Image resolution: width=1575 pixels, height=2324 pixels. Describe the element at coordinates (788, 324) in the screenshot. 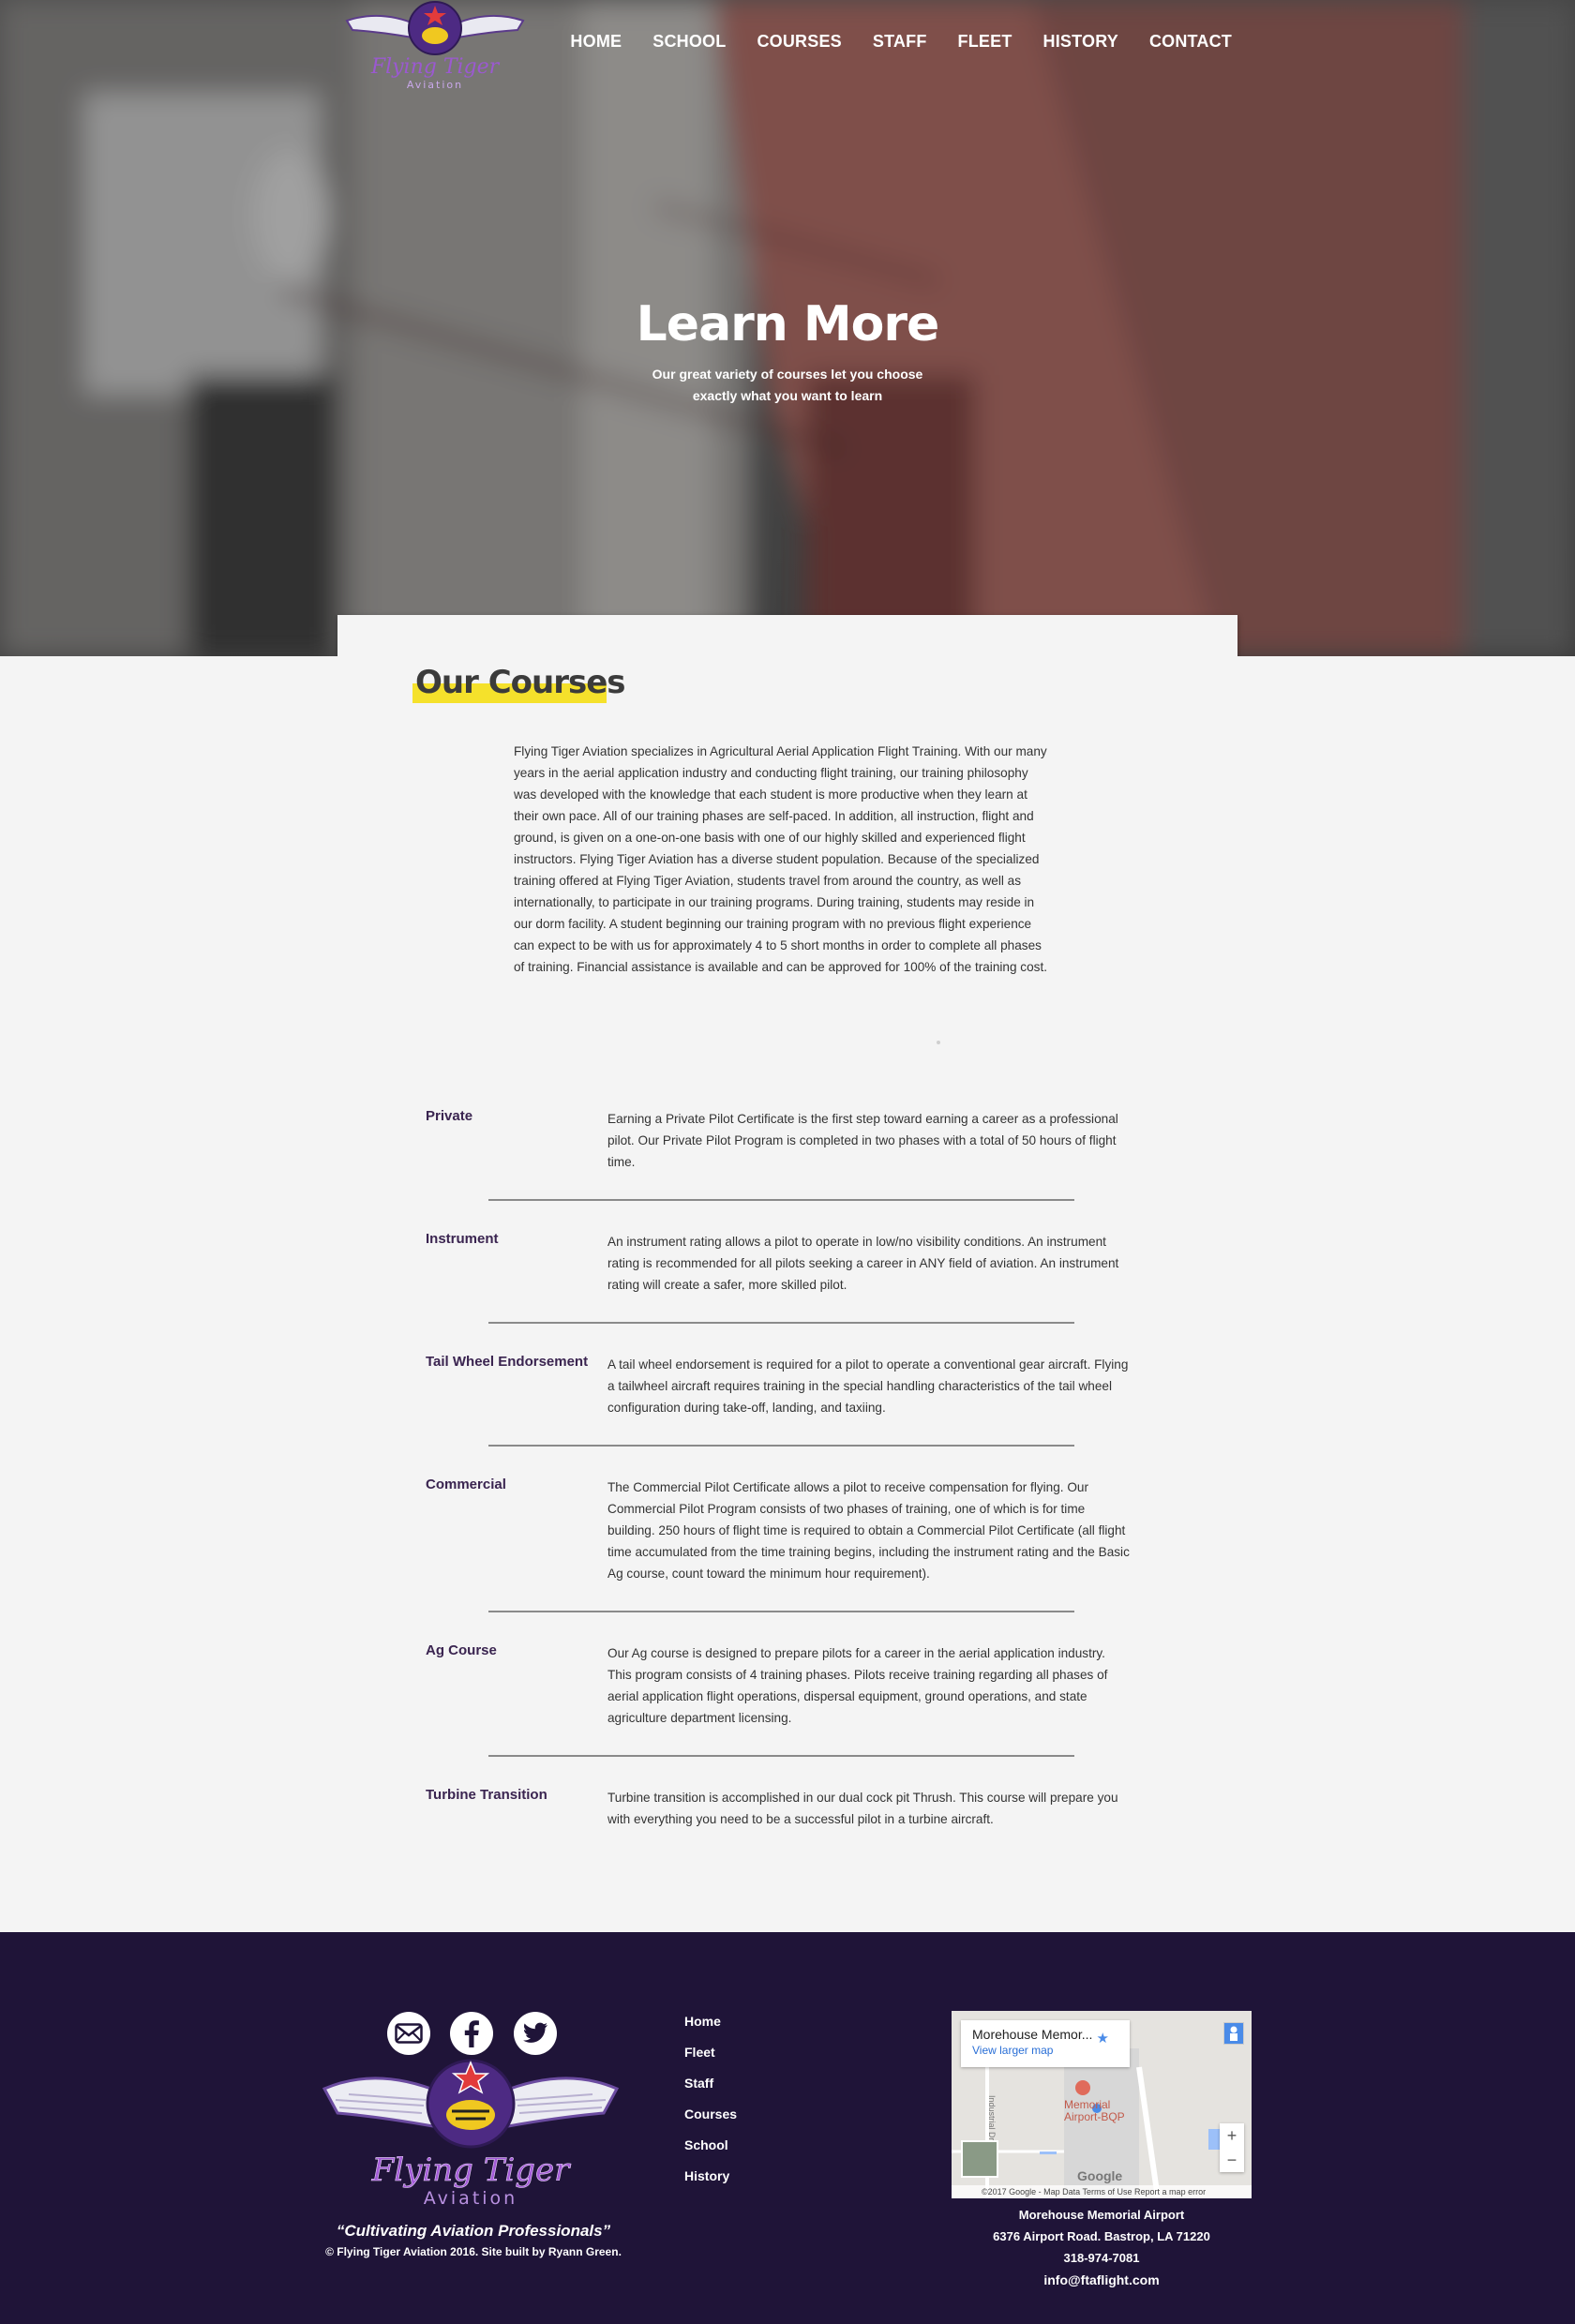

I see `hero-title: Learn More` at that location.